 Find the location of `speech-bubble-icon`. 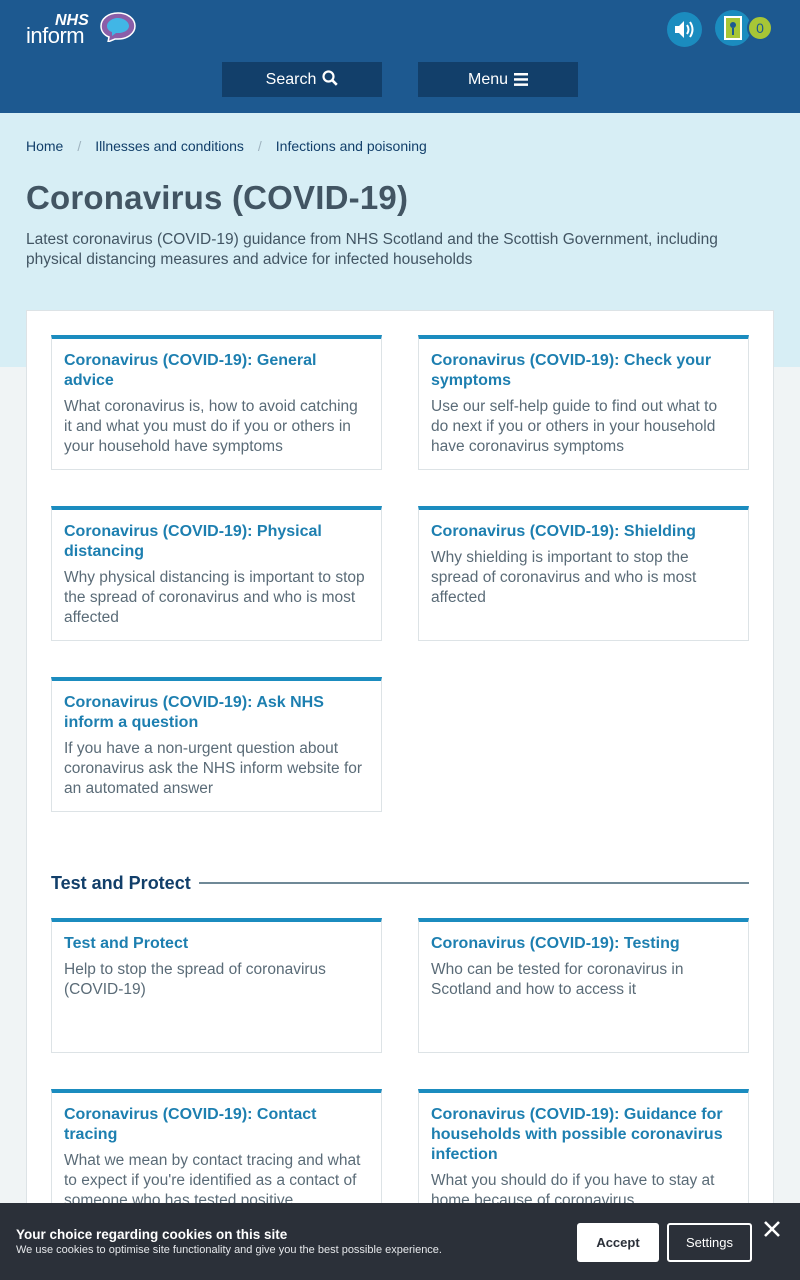

speech-bubble-icon is located at coordinates (118, 27).